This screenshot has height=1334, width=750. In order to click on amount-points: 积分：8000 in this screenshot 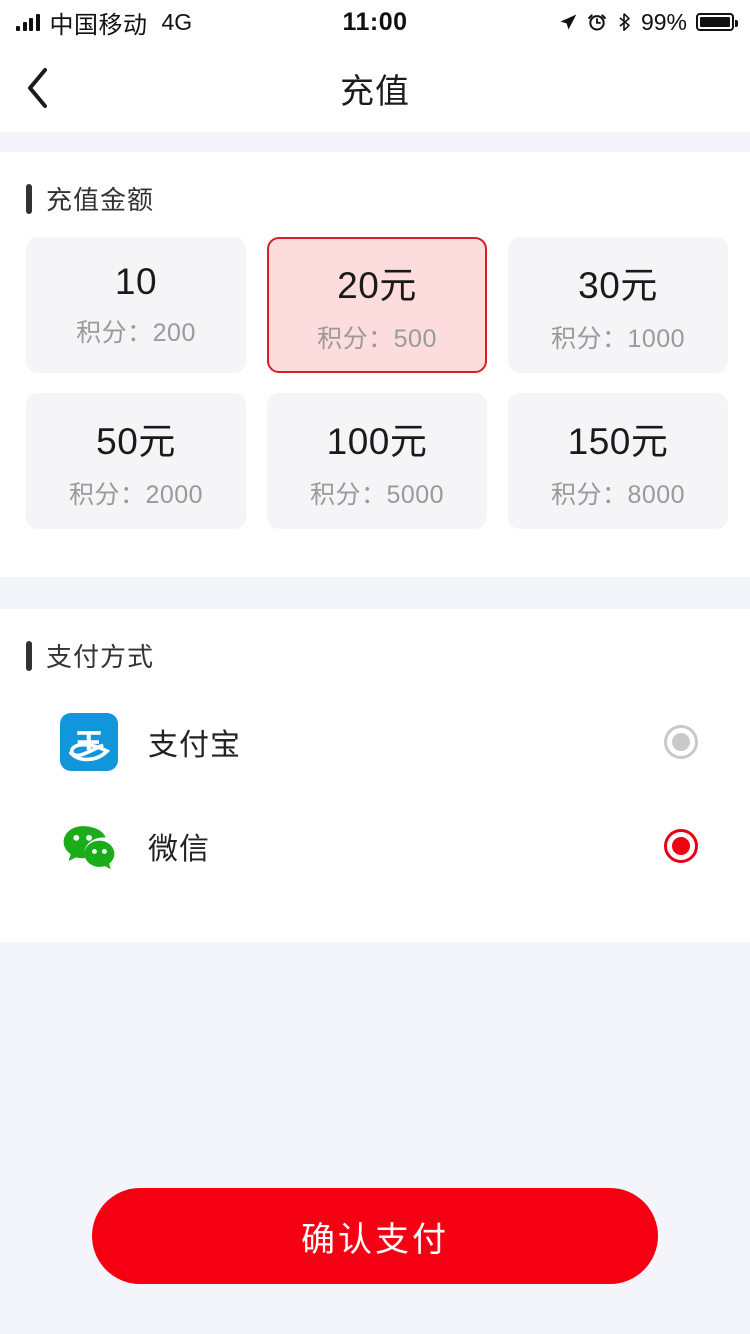, I will do `click(618, 495)`.